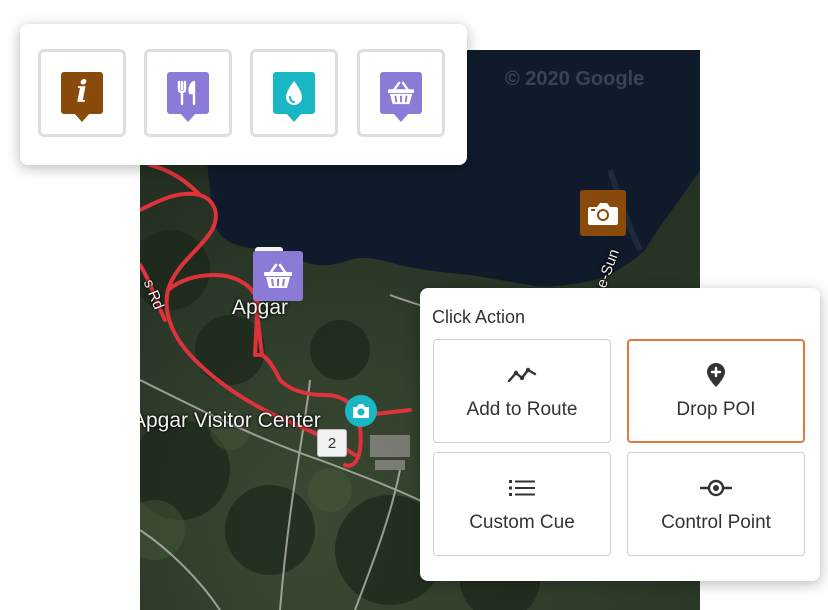  What do you see at coordinates (716, 504) in the screenshot?
I see `control-point-button: Control Point` at bounding box center [716, 504].